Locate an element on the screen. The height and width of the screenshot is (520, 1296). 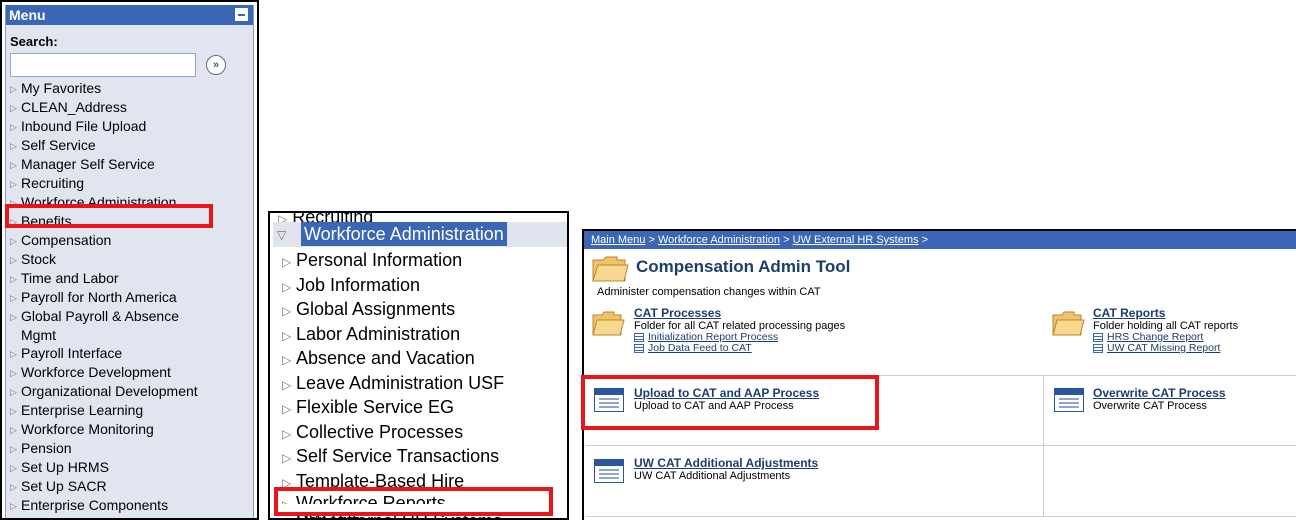
highlight-workforce-administration is located at coordinates (109, 216).